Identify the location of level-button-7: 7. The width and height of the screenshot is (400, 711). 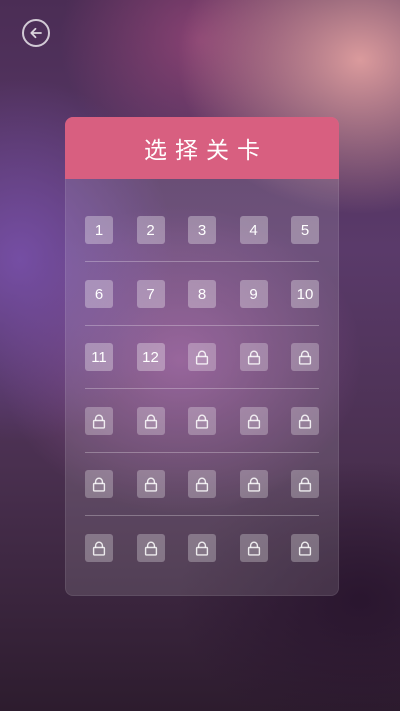
(150, 294).